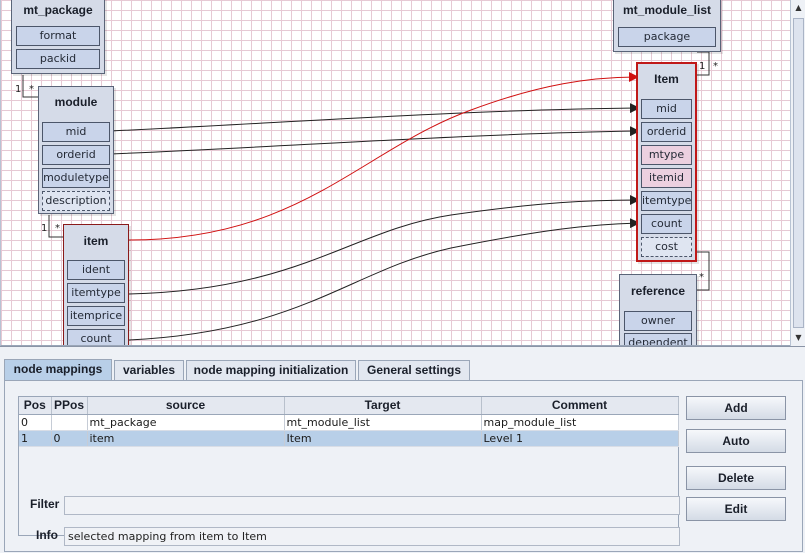  I want to click on table-header-row: Pos PPos source Target Comment, so click(349, 406).